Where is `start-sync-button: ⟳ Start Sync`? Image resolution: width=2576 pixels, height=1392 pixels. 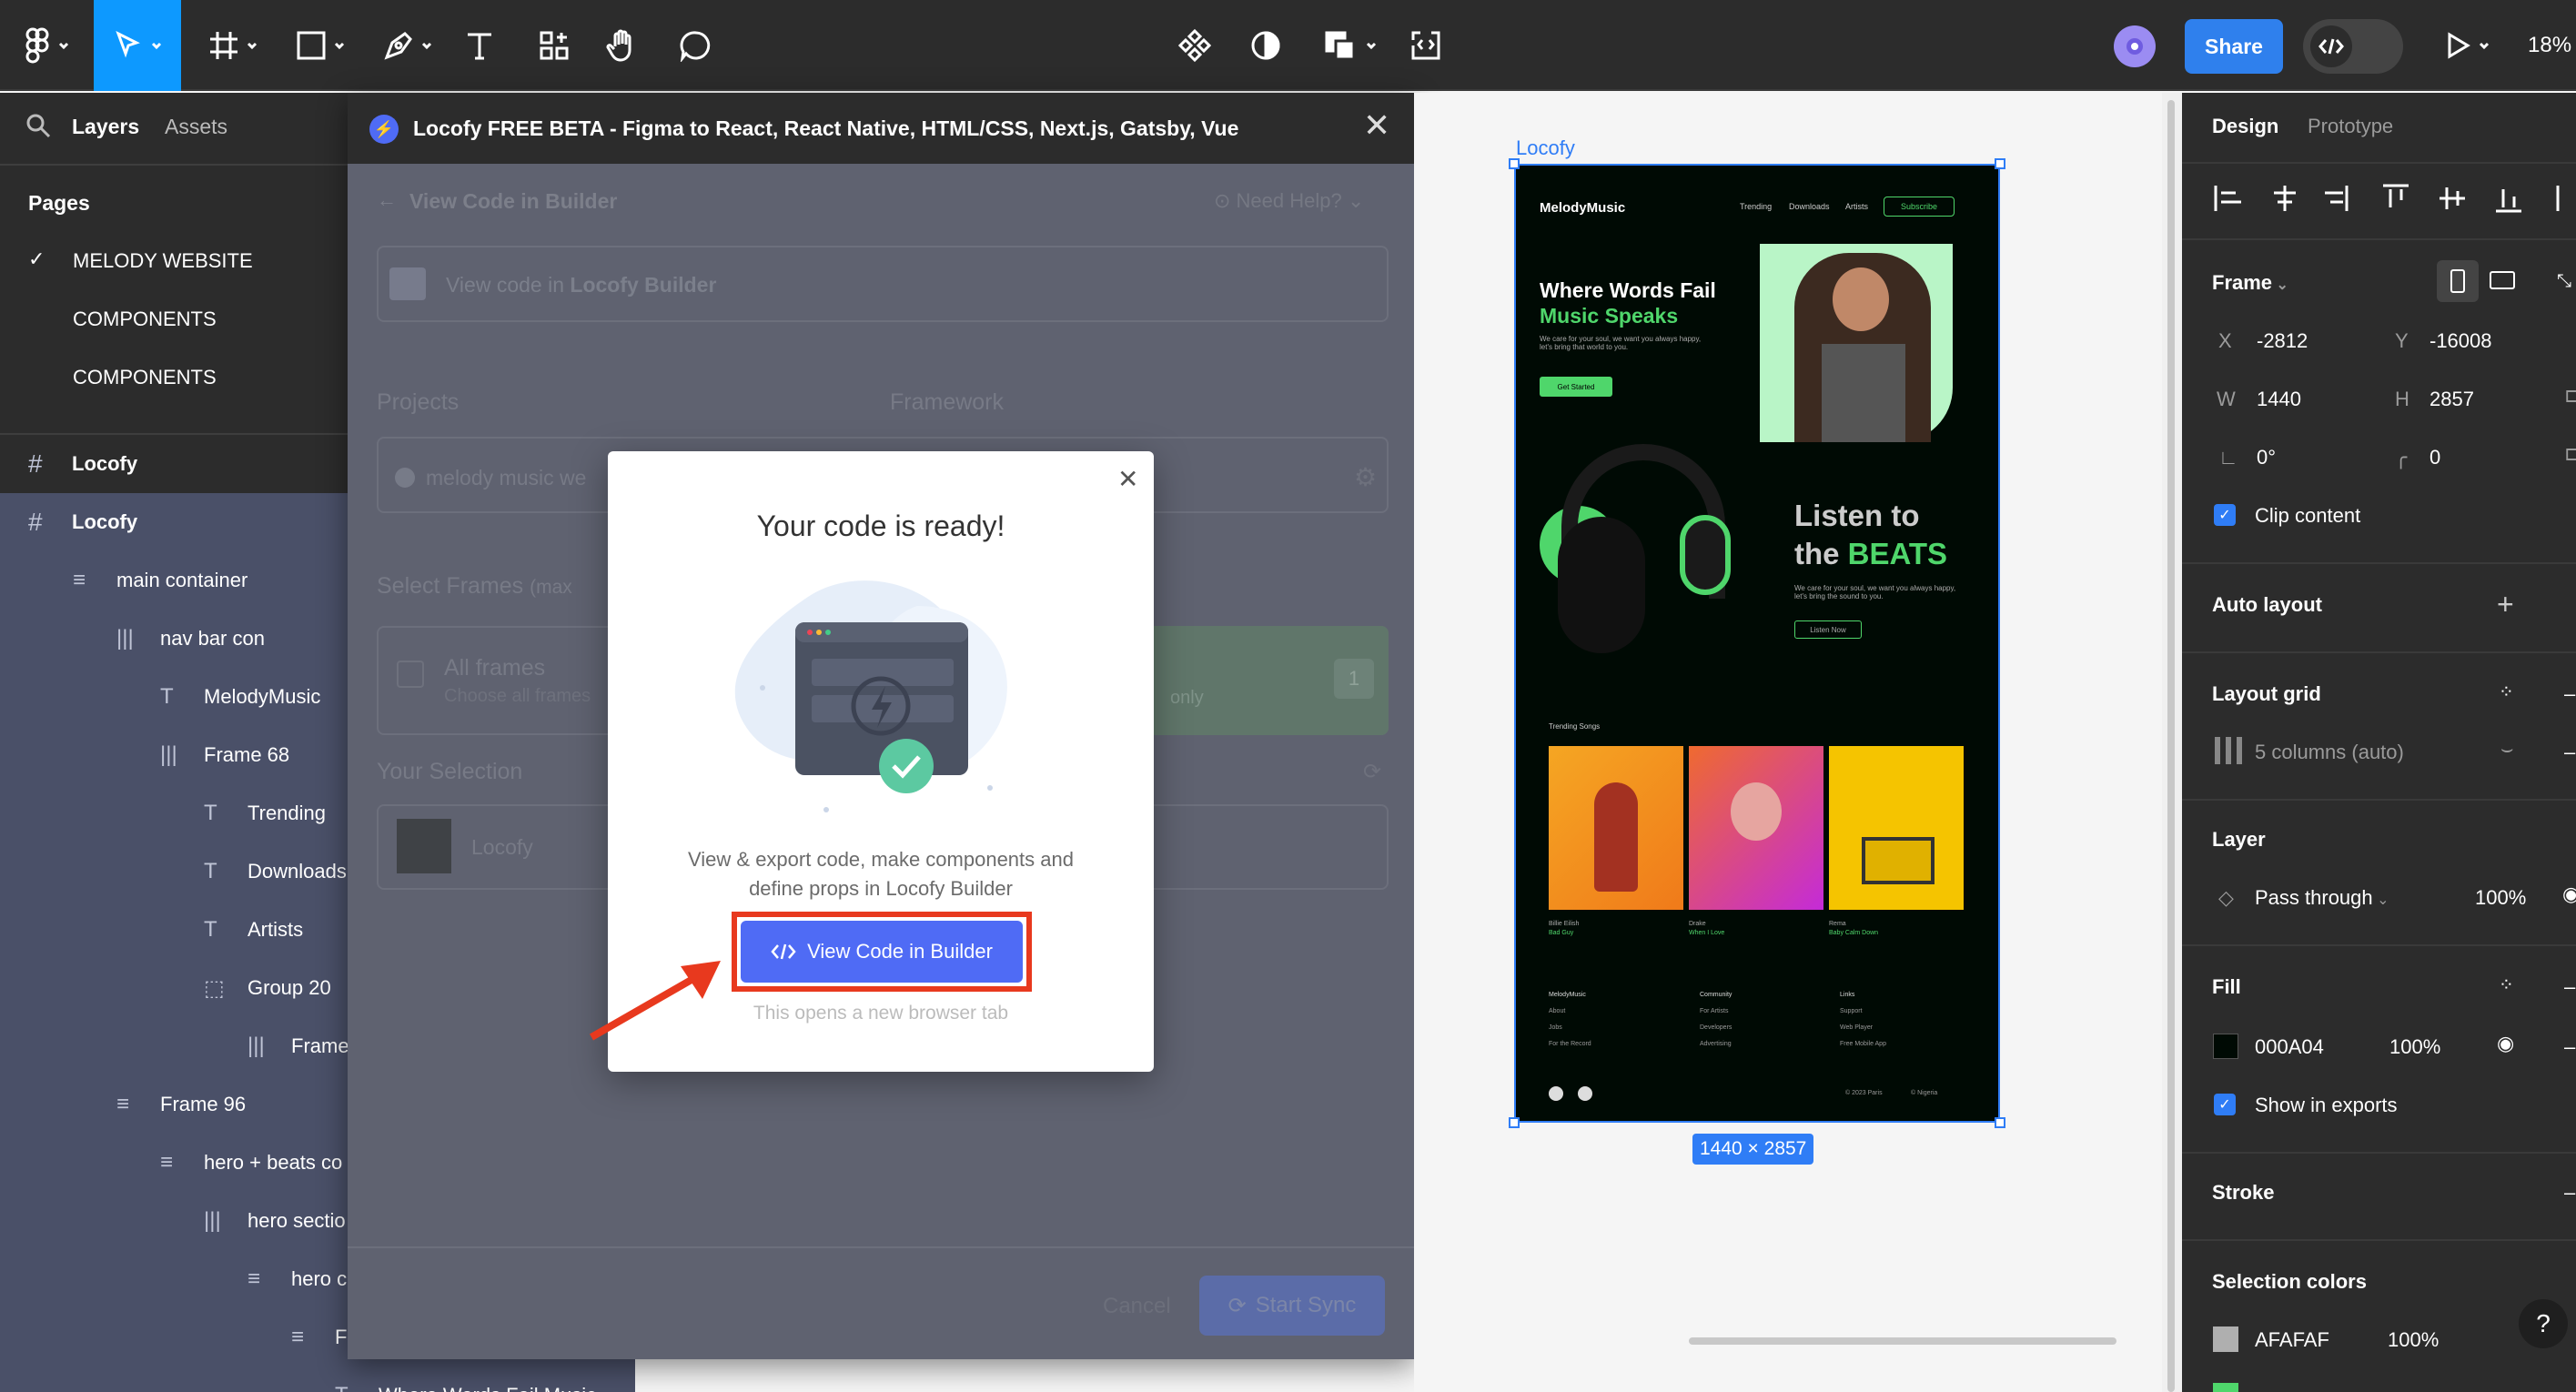 start-sync-button: ⟳ Start Sync is located at coordinates (1292, 1306).